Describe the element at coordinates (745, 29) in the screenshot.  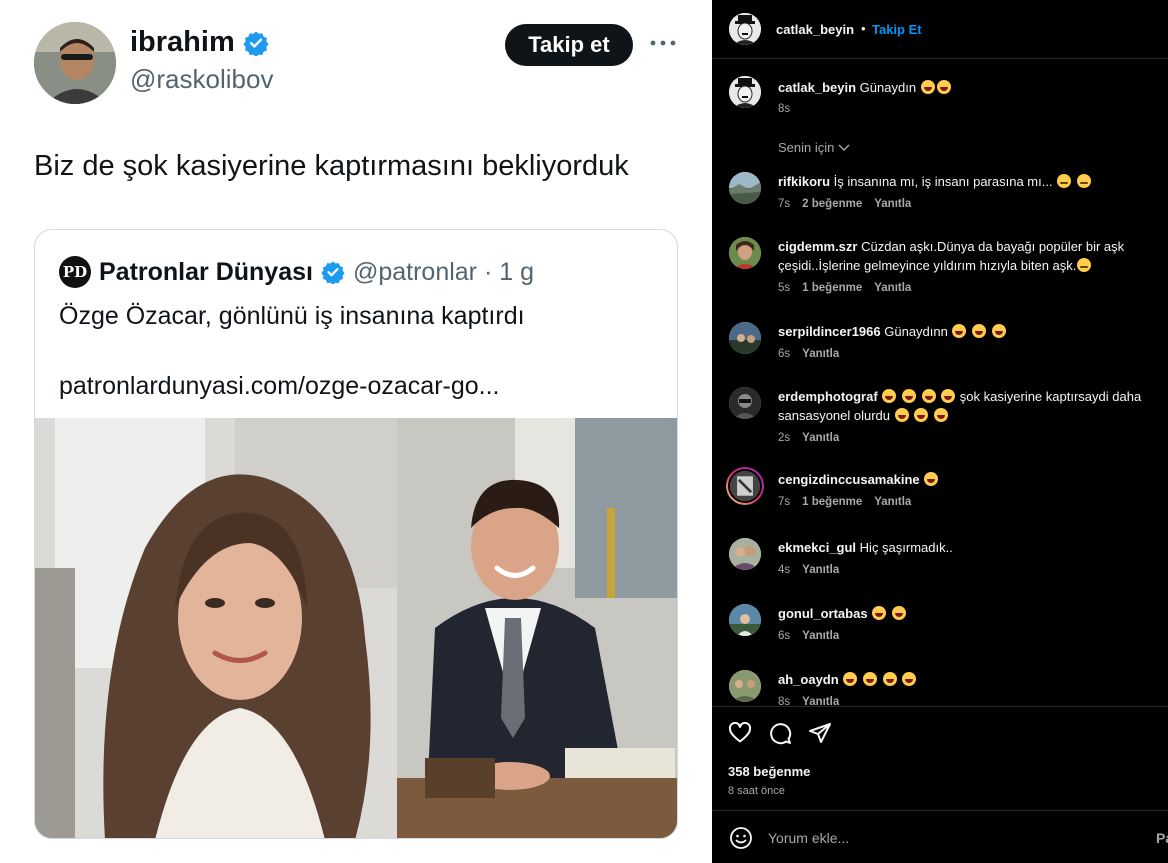
I see `header-avatar` at that location.